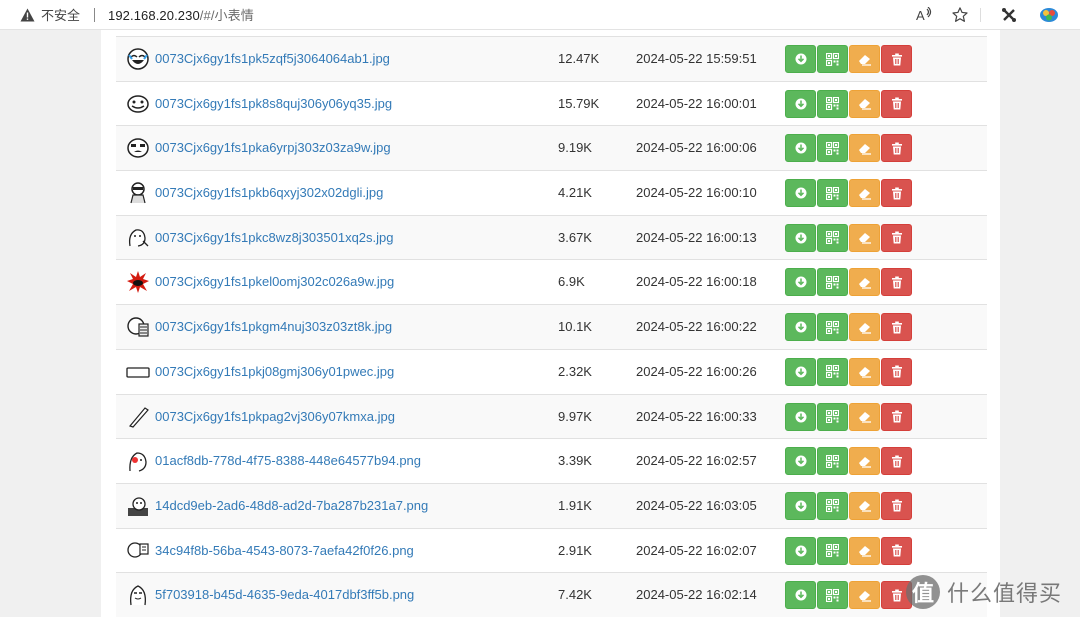 Image resolution: width=1080 pixels, height=617 pixels. I want to click on file-name-link: 01acf8db-778d-4f75-8388-448e64577b94.png, so click(288, 460).